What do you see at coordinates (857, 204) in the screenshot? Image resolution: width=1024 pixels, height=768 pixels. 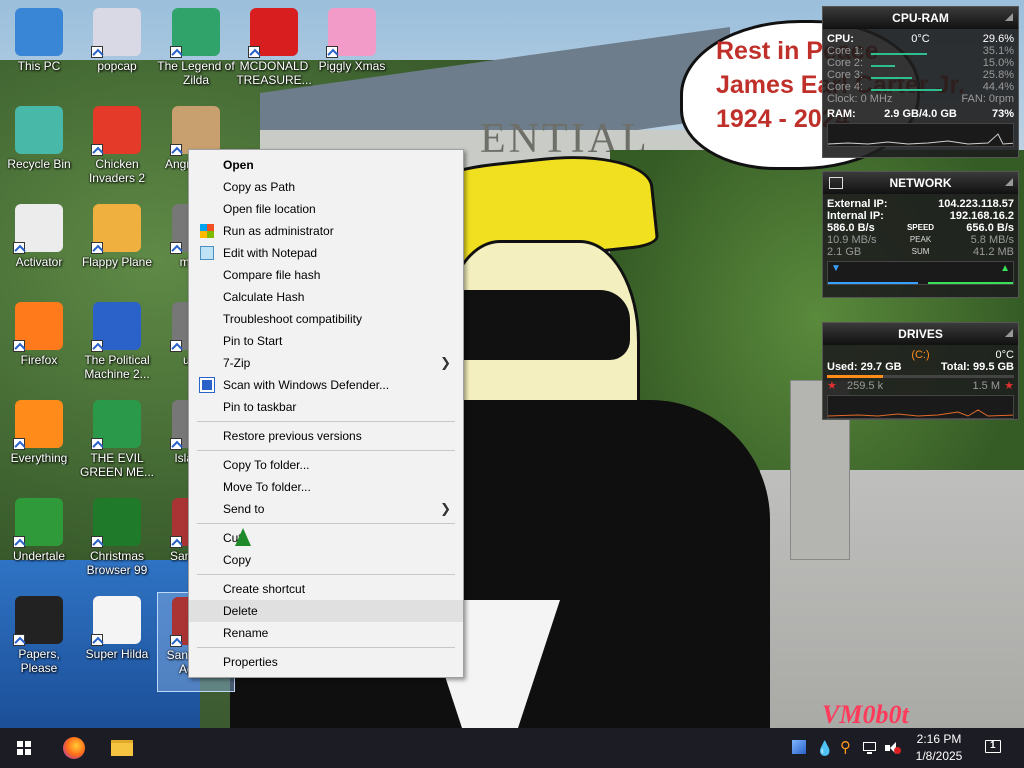 I see `external-ip-label: External IP:` at bounding box center [857, 204].